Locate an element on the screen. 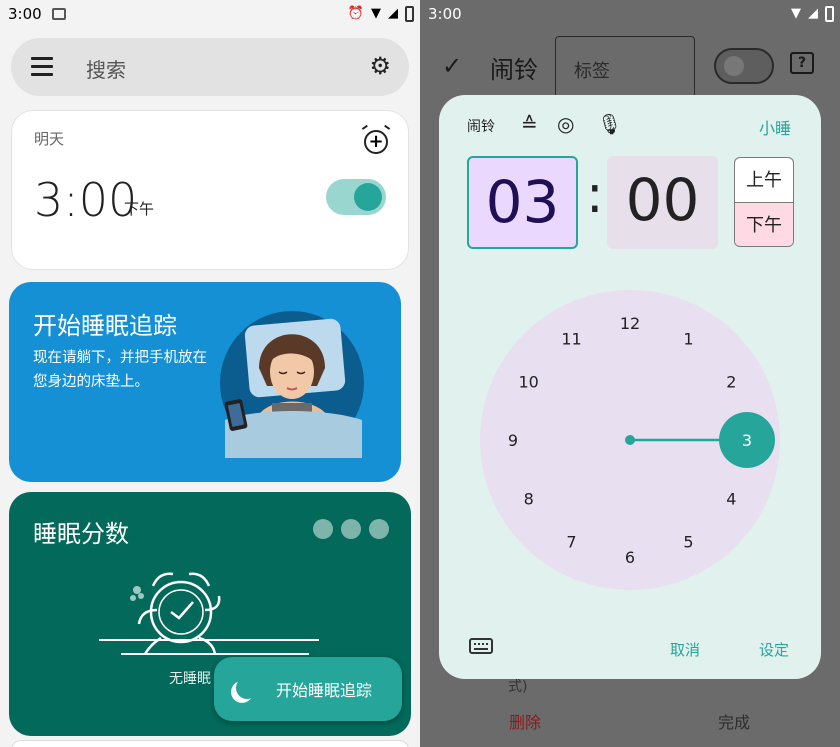 Image resolution: width=840 pixels, height=747 pixels. alarm-toggle is located at coordinates (356, 197).